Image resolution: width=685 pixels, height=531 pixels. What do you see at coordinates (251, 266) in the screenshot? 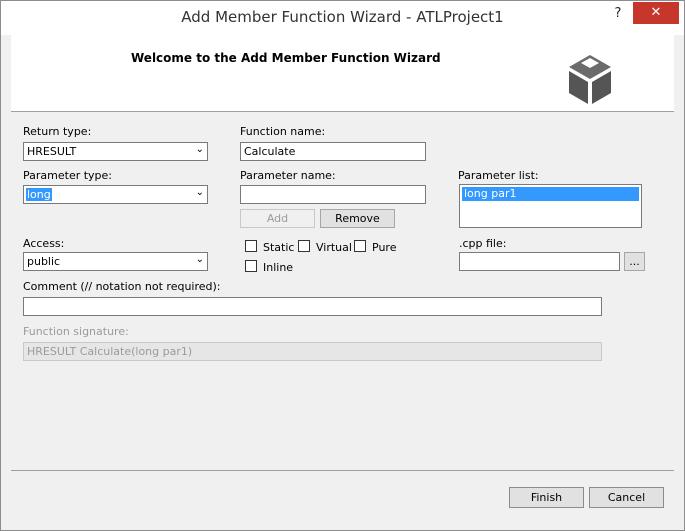
I see `inline-checkbox` at bounding box center [251, 266].